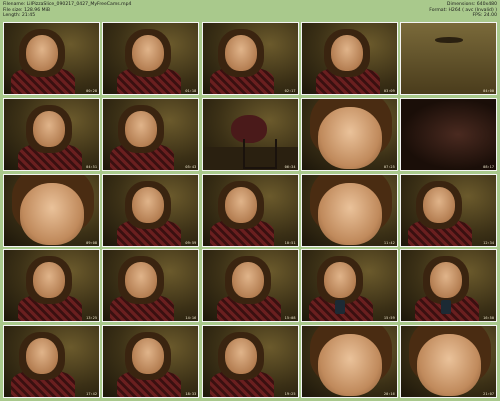  Describe the element at coordinates (449, 40) in the screenshot. I see `ceiling-fan` at that location.